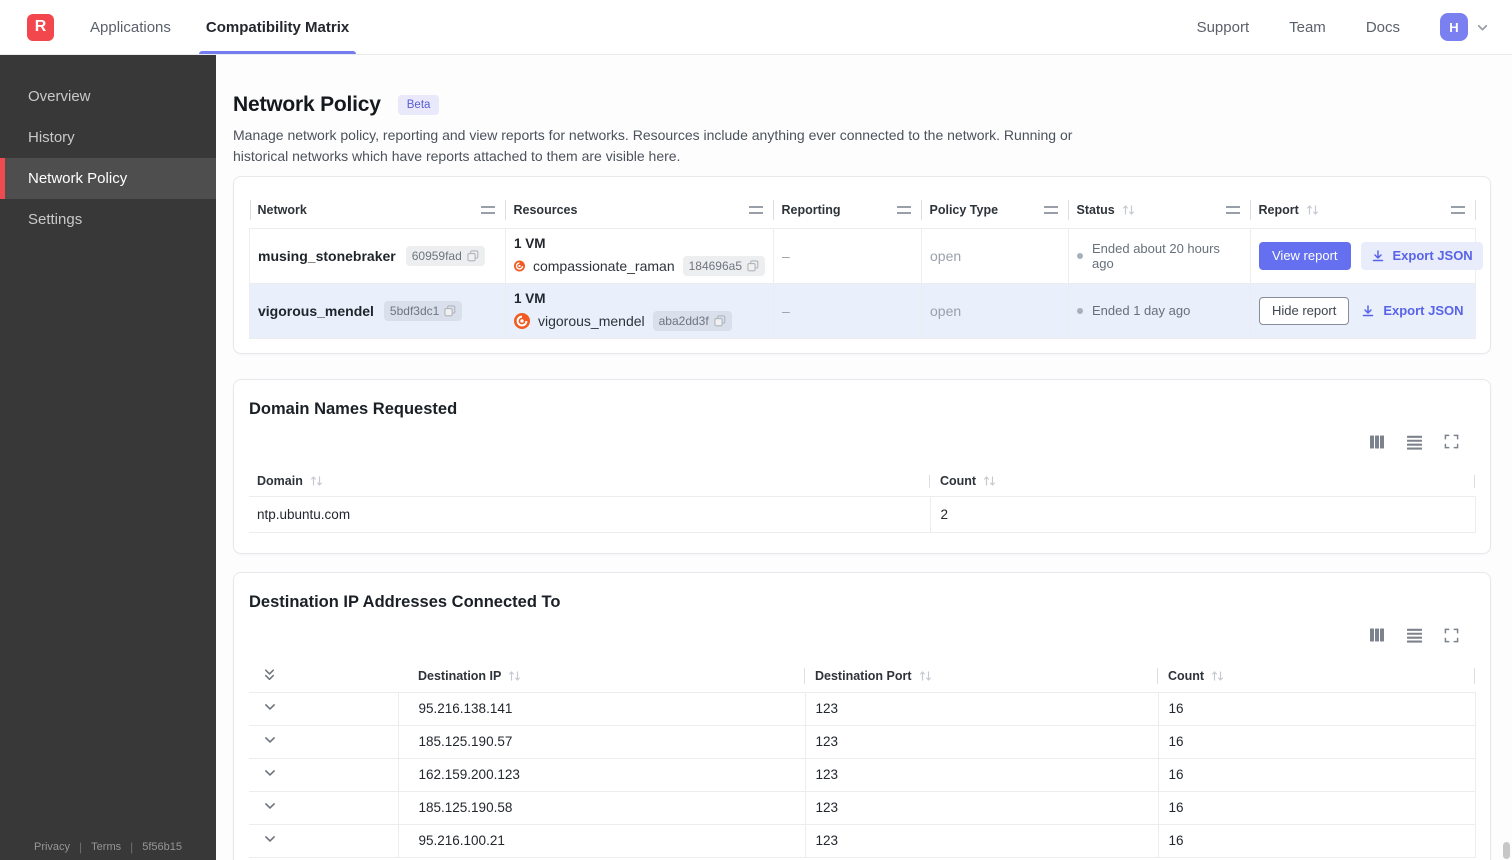 Image resolution: width=1512 pixels, height=860 pixels. Describe the element at coordinates (1080, 310) in the screenshot. I see `status-dot` at that location.